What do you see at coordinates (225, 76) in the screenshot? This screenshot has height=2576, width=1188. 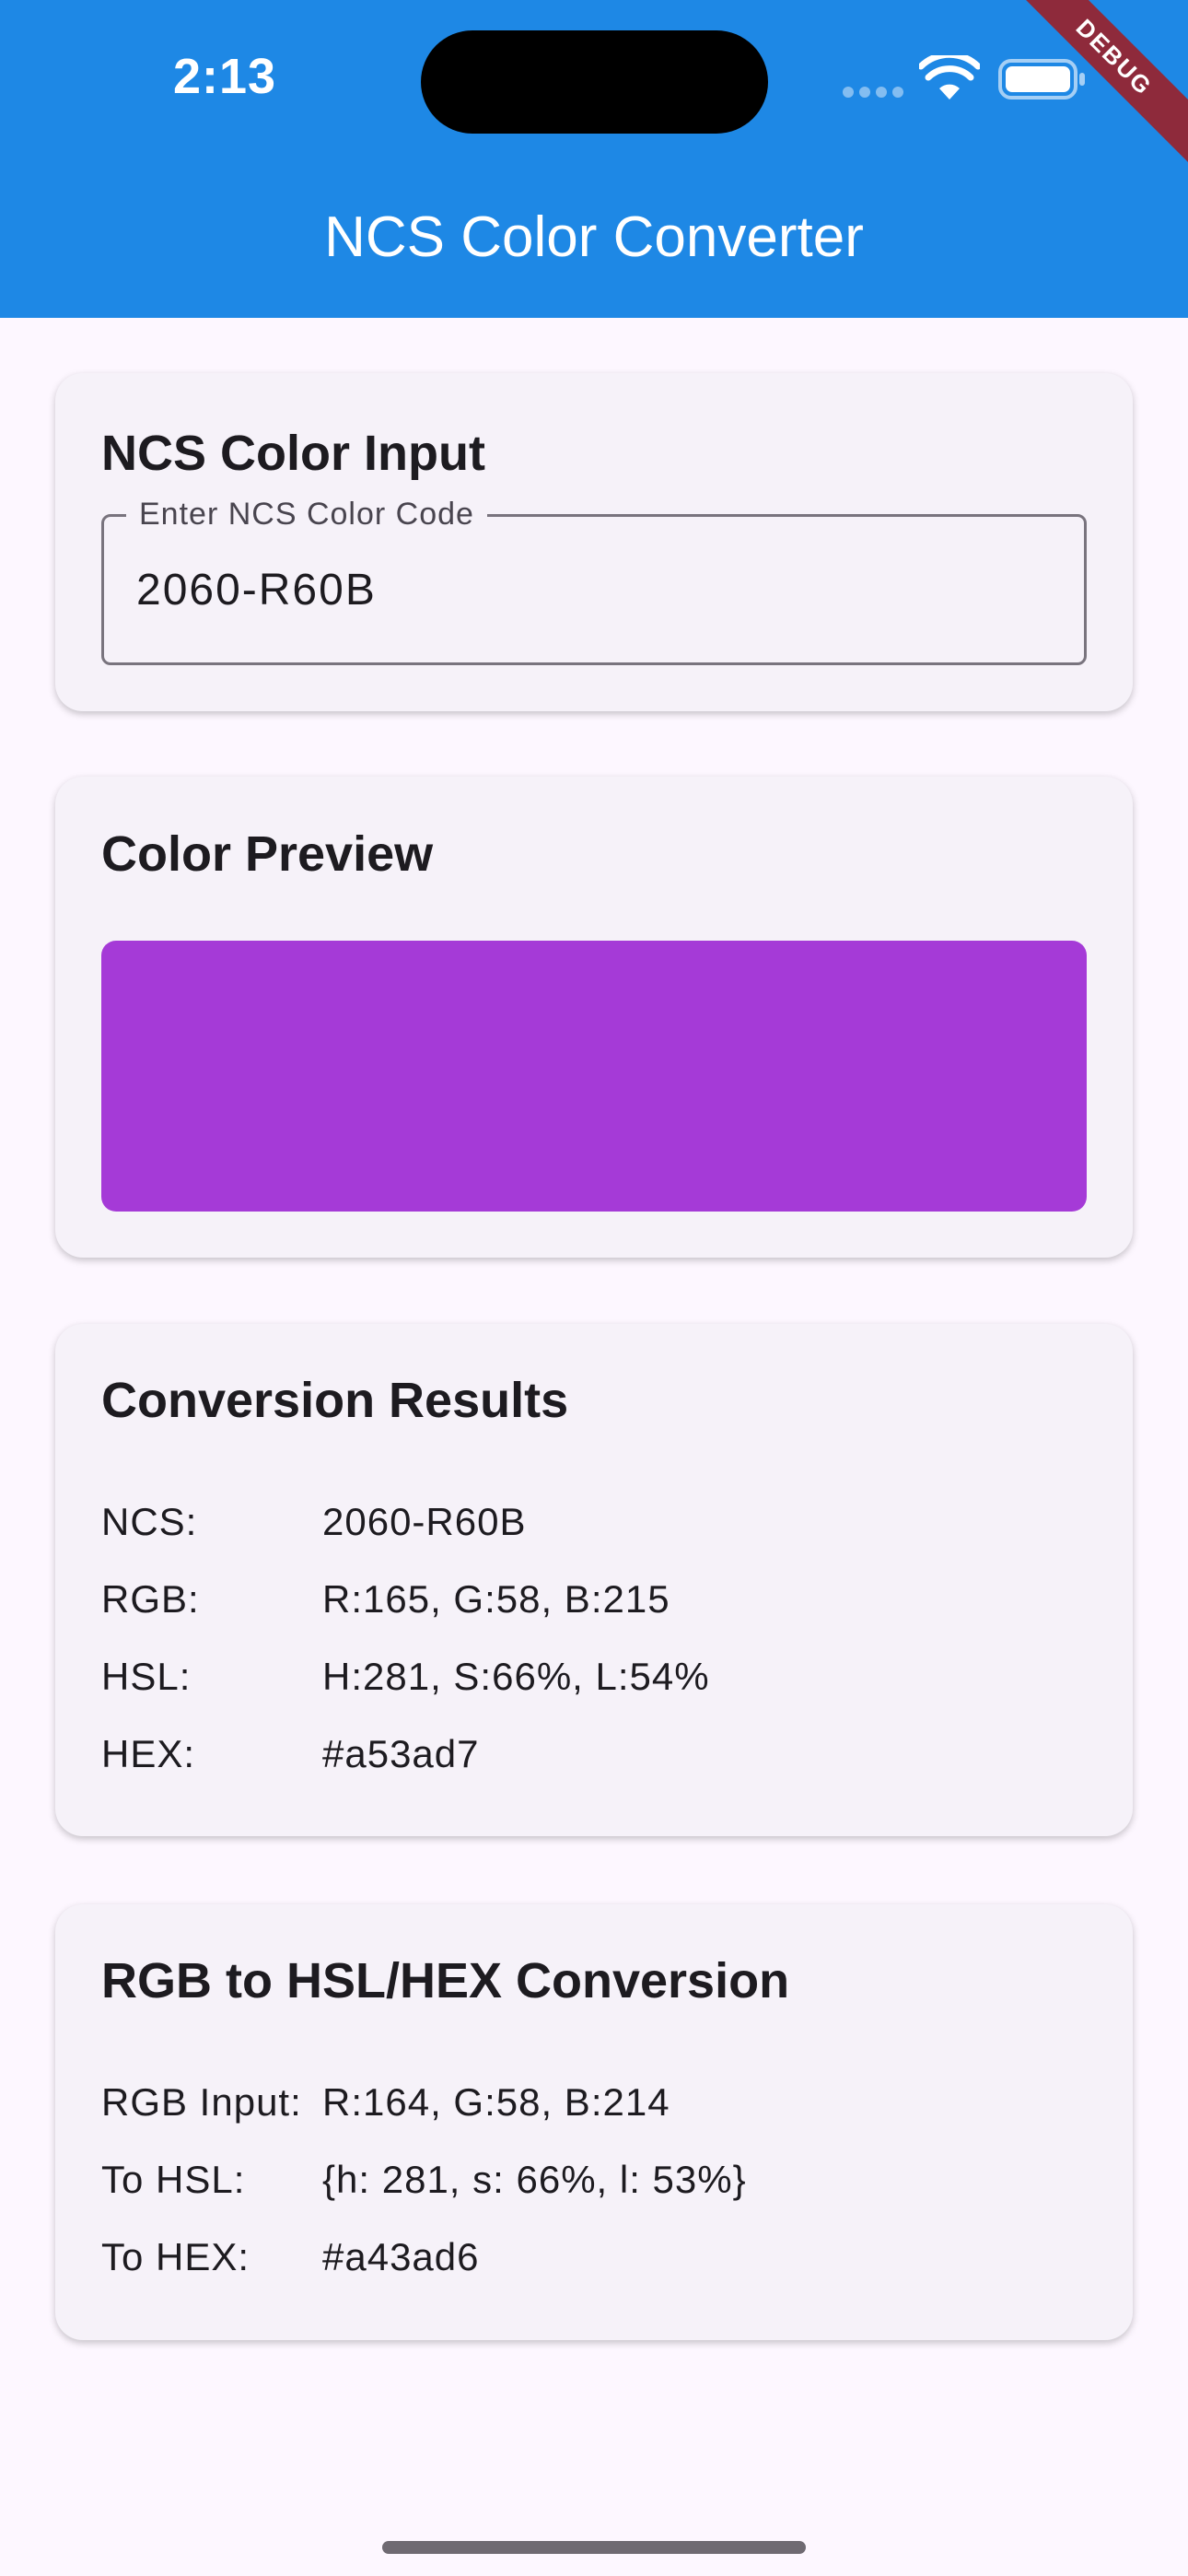 I see `status-time: 2:13` at bounding box center [225, 76].